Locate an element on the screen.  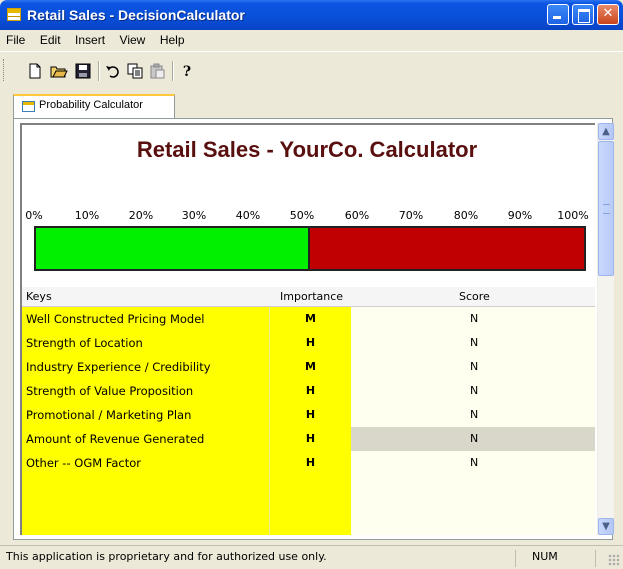
table-row: Amount of Revenue Generated H N is located at coordinates (308, 439).